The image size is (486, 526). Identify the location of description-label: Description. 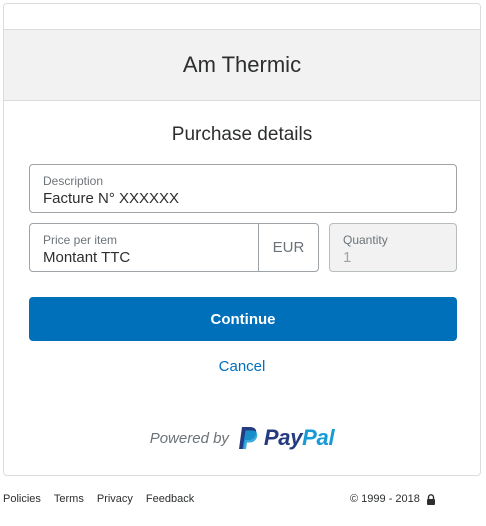
(73, 181).